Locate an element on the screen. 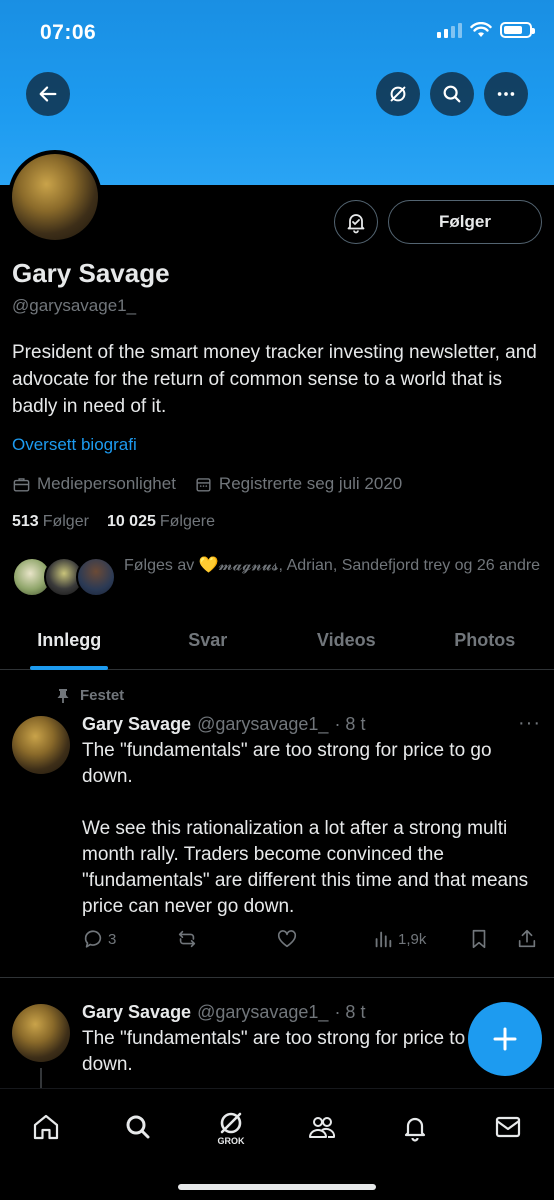 This screenshot has width=554, height=1200. back-button is located at coordinates (48, 94).